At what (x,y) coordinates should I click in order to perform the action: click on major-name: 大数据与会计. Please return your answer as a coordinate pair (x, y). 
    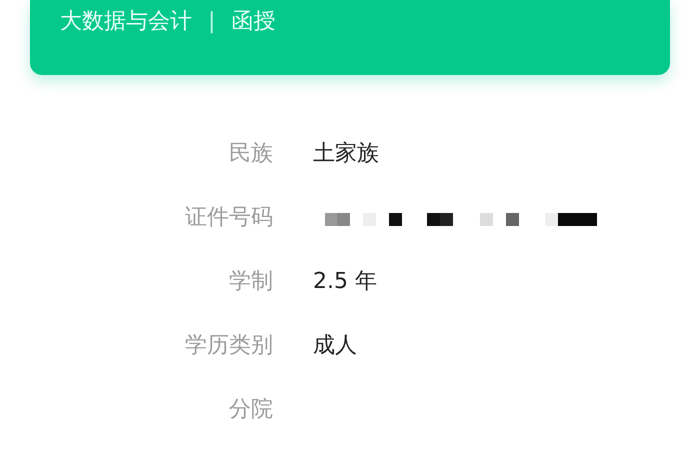
    Looking at the image, I should click on (126, 22).